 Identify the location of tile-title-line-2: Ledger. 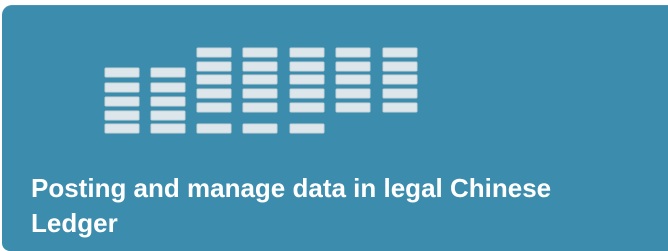
(74, 223).